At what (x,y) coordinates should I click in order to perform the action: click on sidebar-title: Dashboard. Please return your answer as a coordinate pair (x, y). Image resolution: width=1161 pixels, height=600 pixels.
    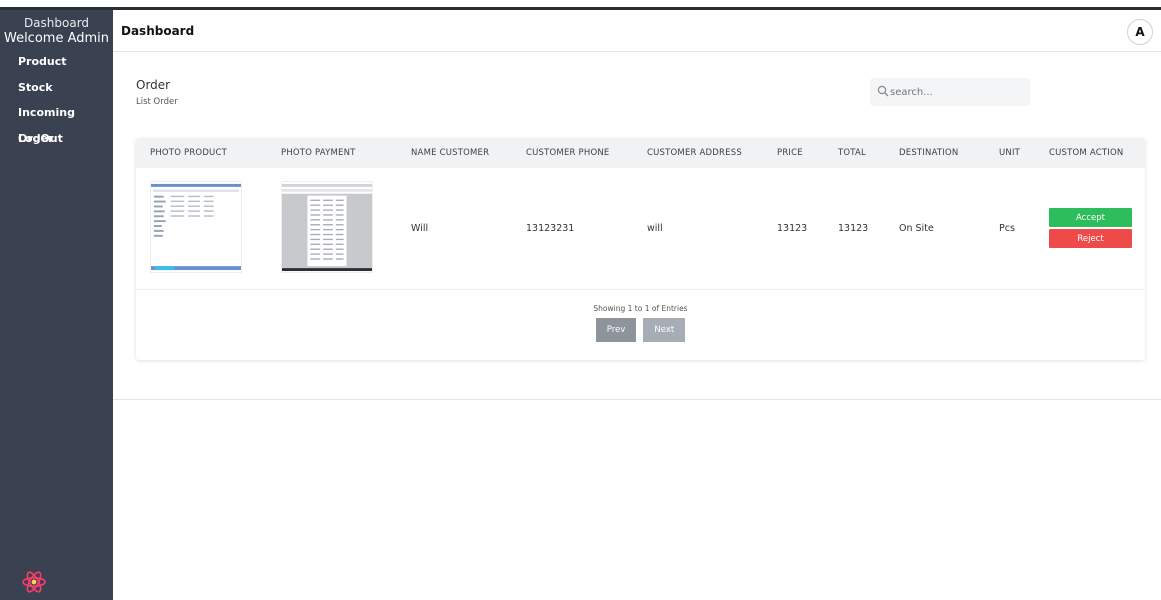
    Looking at the image, I should click on (56, 23).